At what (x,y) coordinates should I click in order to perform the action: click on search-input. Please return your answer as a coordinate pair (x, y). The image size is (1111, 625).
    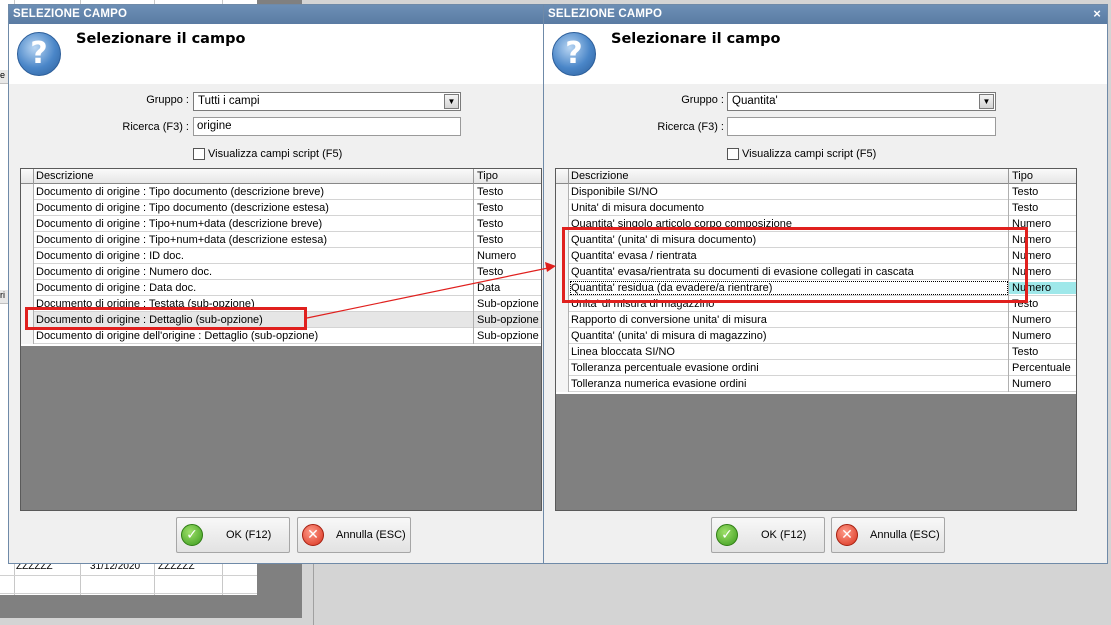
    Looking at the image, I should click on (861, 126).